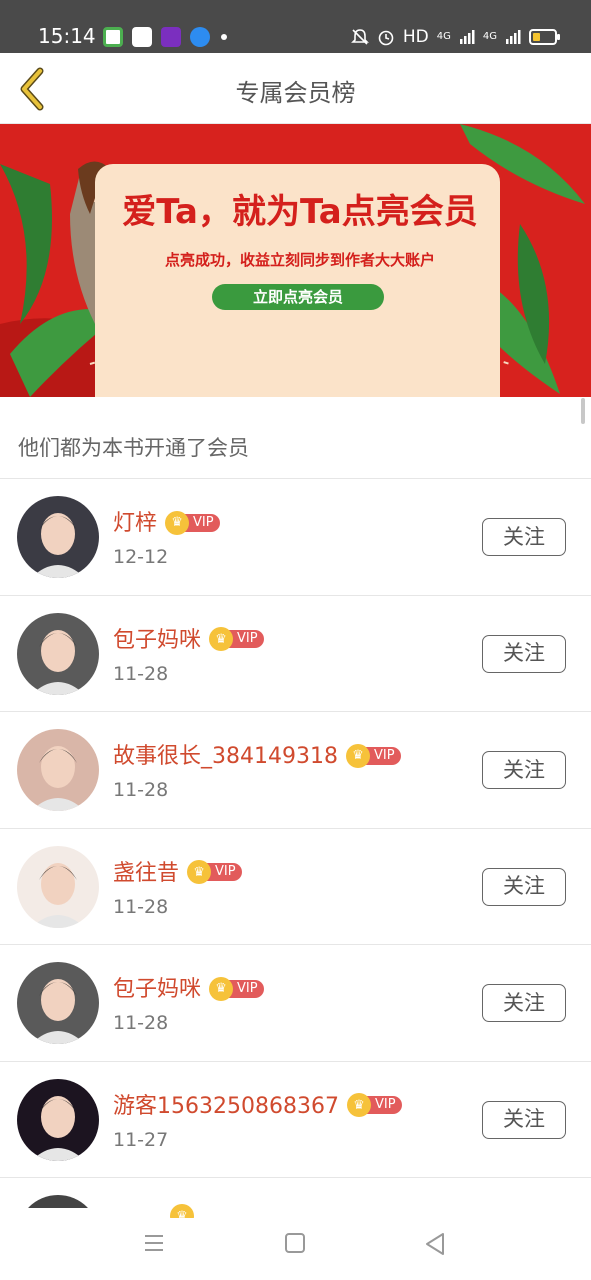 The height and width of the screenshot is (1280, 591). I want to click on network-type: HD, so click(415, 37).